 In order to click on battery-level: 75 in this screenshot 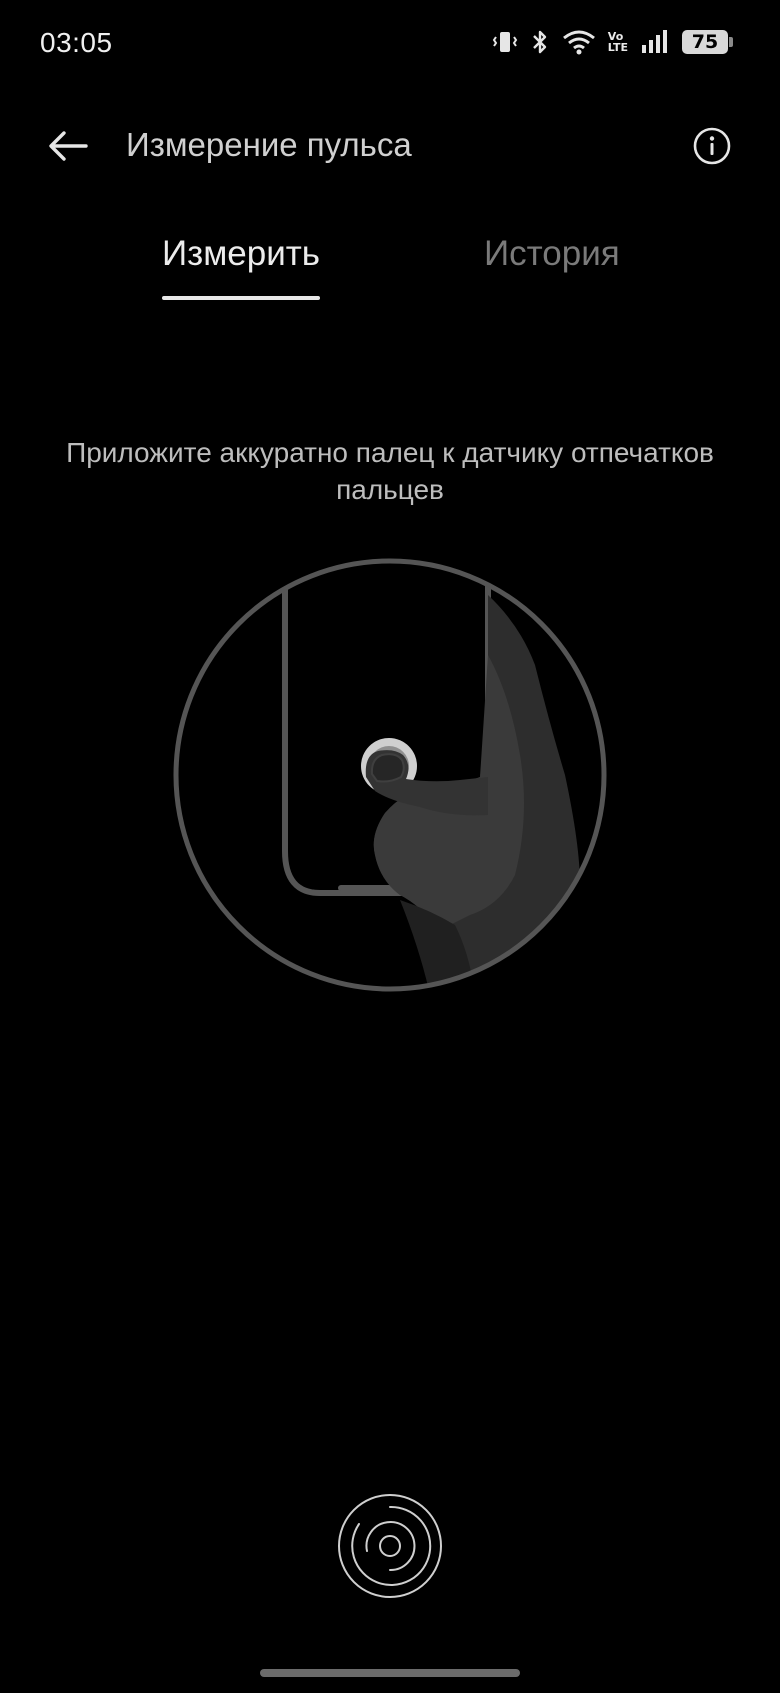, I will do `click(705, 42)`.